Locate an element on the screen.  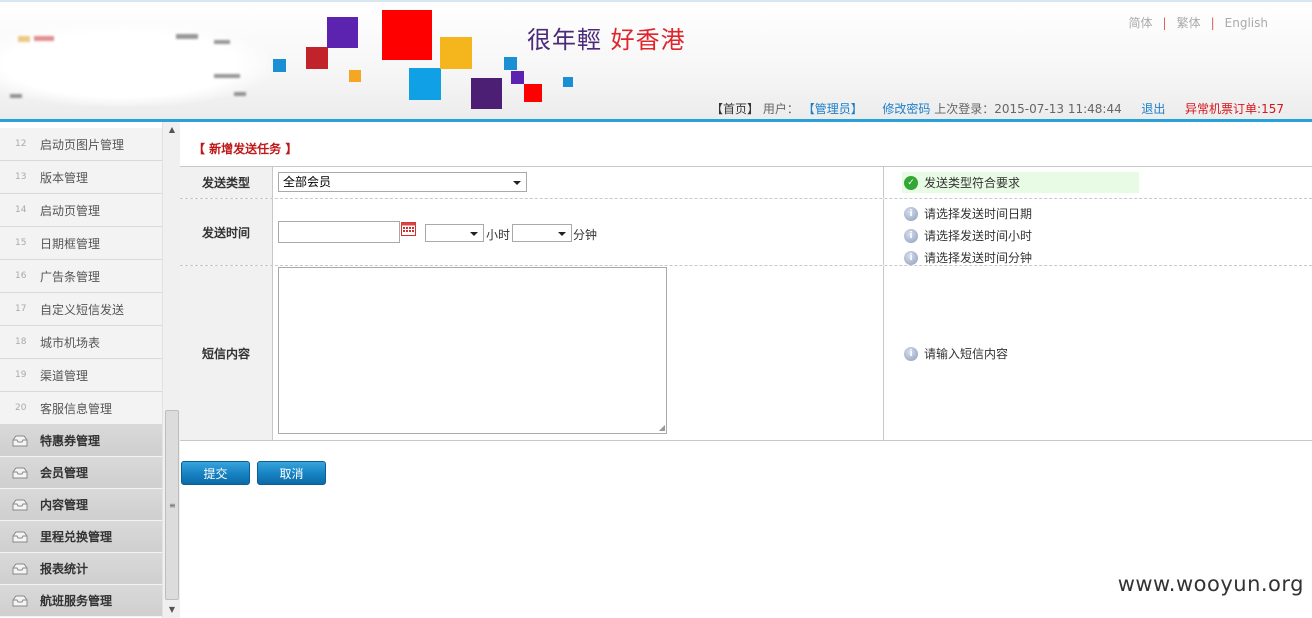
sidebar-section-mileage: 里程兑换管理 is located at coordinates (81, 537).